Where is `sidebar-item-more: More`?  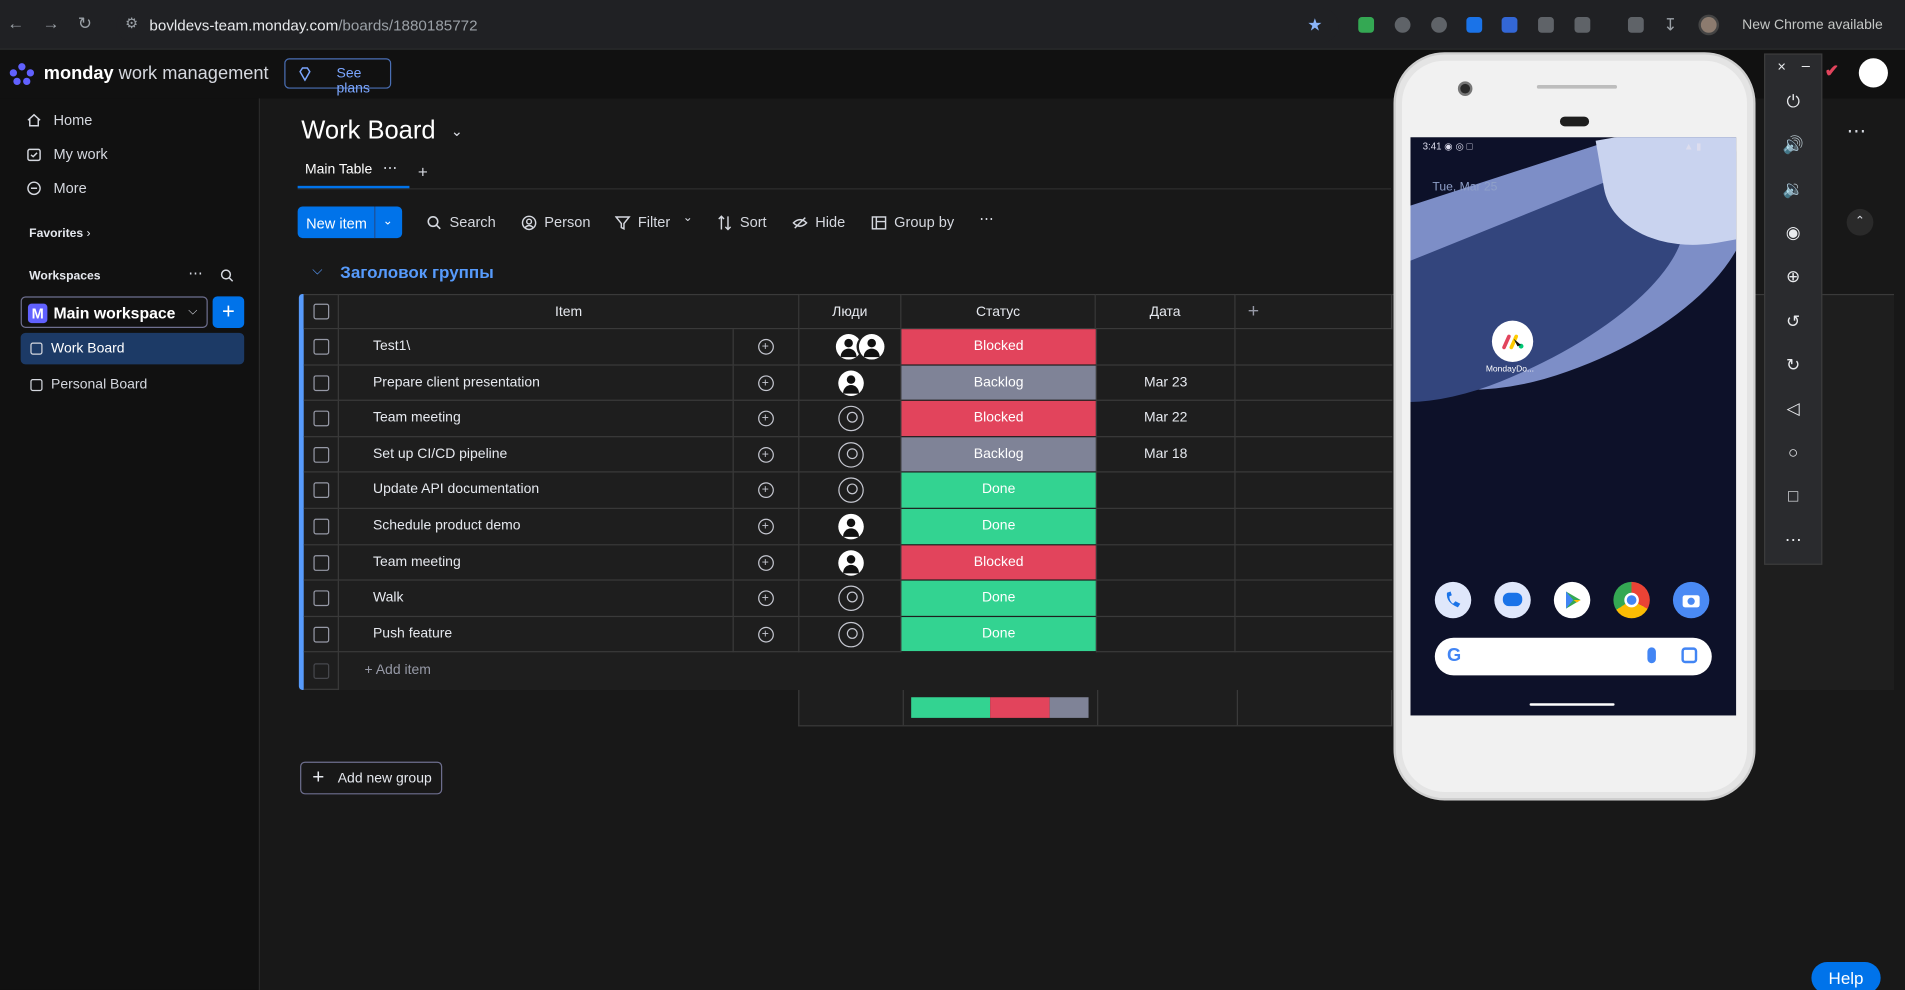 sidebar-item-more: More is located at coordinates (57, 188).